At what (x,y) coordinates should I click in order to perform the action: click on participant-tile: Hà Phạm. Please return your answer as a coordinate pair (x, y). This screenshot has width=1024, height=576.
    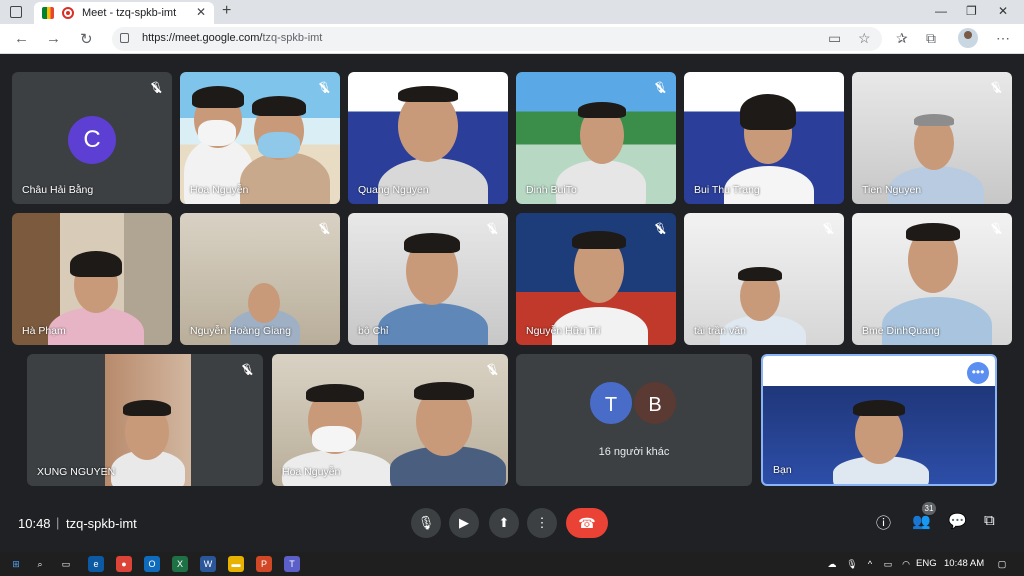
    Looking at the image, I should click on (92, 279).